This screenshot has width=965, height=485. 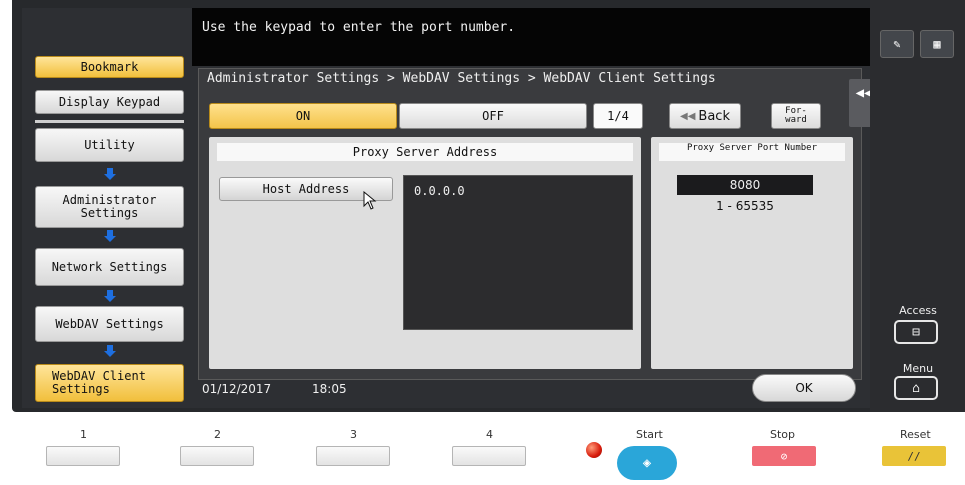 What do you see at coordinates (353, 434) in the screenshot?
I see `key-3-label: 3` at bounding box center [353, 434].